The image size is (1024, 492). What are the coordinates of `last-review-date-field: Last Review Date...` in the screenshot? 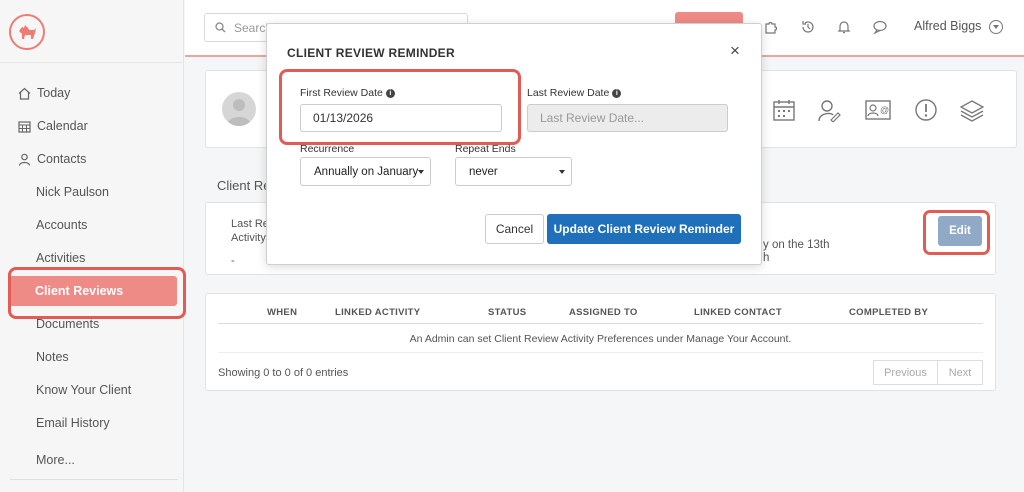 It's located at (627, 118).